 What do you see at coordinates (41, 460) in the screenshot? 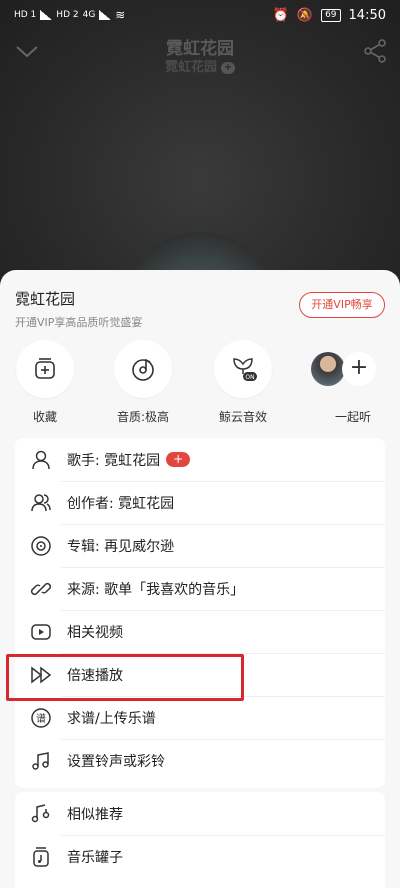
I see `singer-icon` at bounding box center [41, 460].